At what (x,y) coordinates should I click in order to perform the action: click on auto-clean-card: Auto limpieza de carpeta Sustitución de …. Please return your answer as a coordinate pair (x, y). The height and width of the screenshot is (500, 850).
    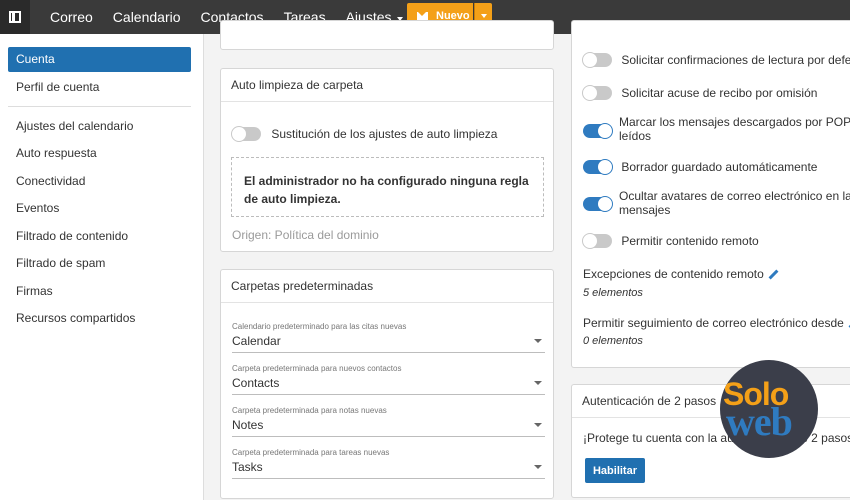
    Looking at the image, I should click on (387, 160).